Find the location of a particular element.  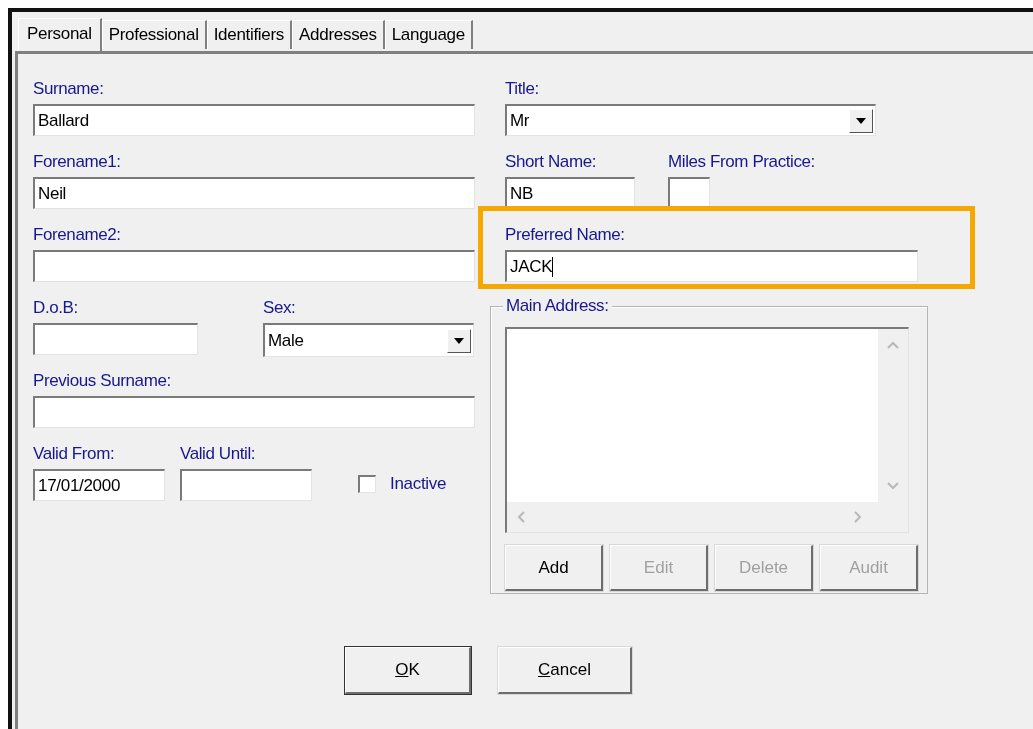

text-field: Ballard is located at coordinates (254, 120).